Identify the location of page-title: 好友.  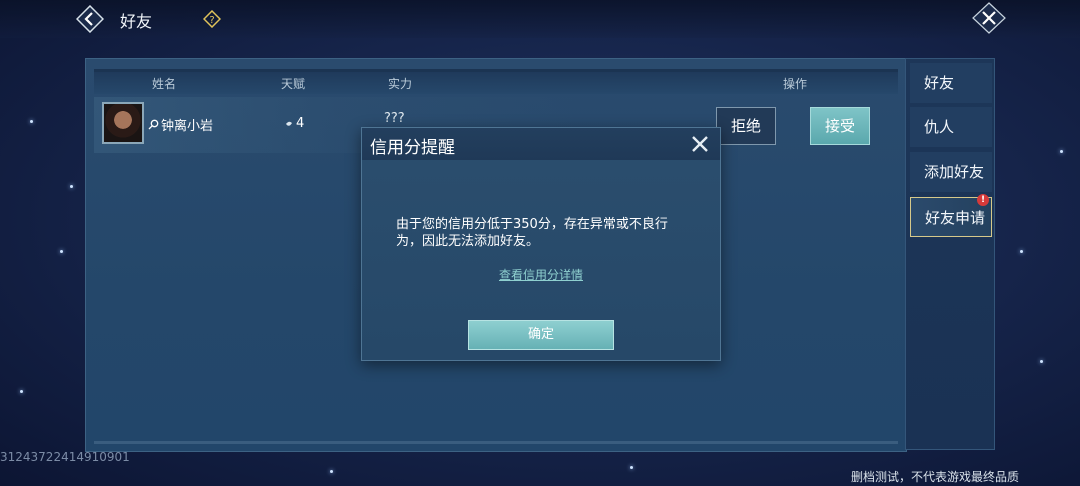
(136, 21).